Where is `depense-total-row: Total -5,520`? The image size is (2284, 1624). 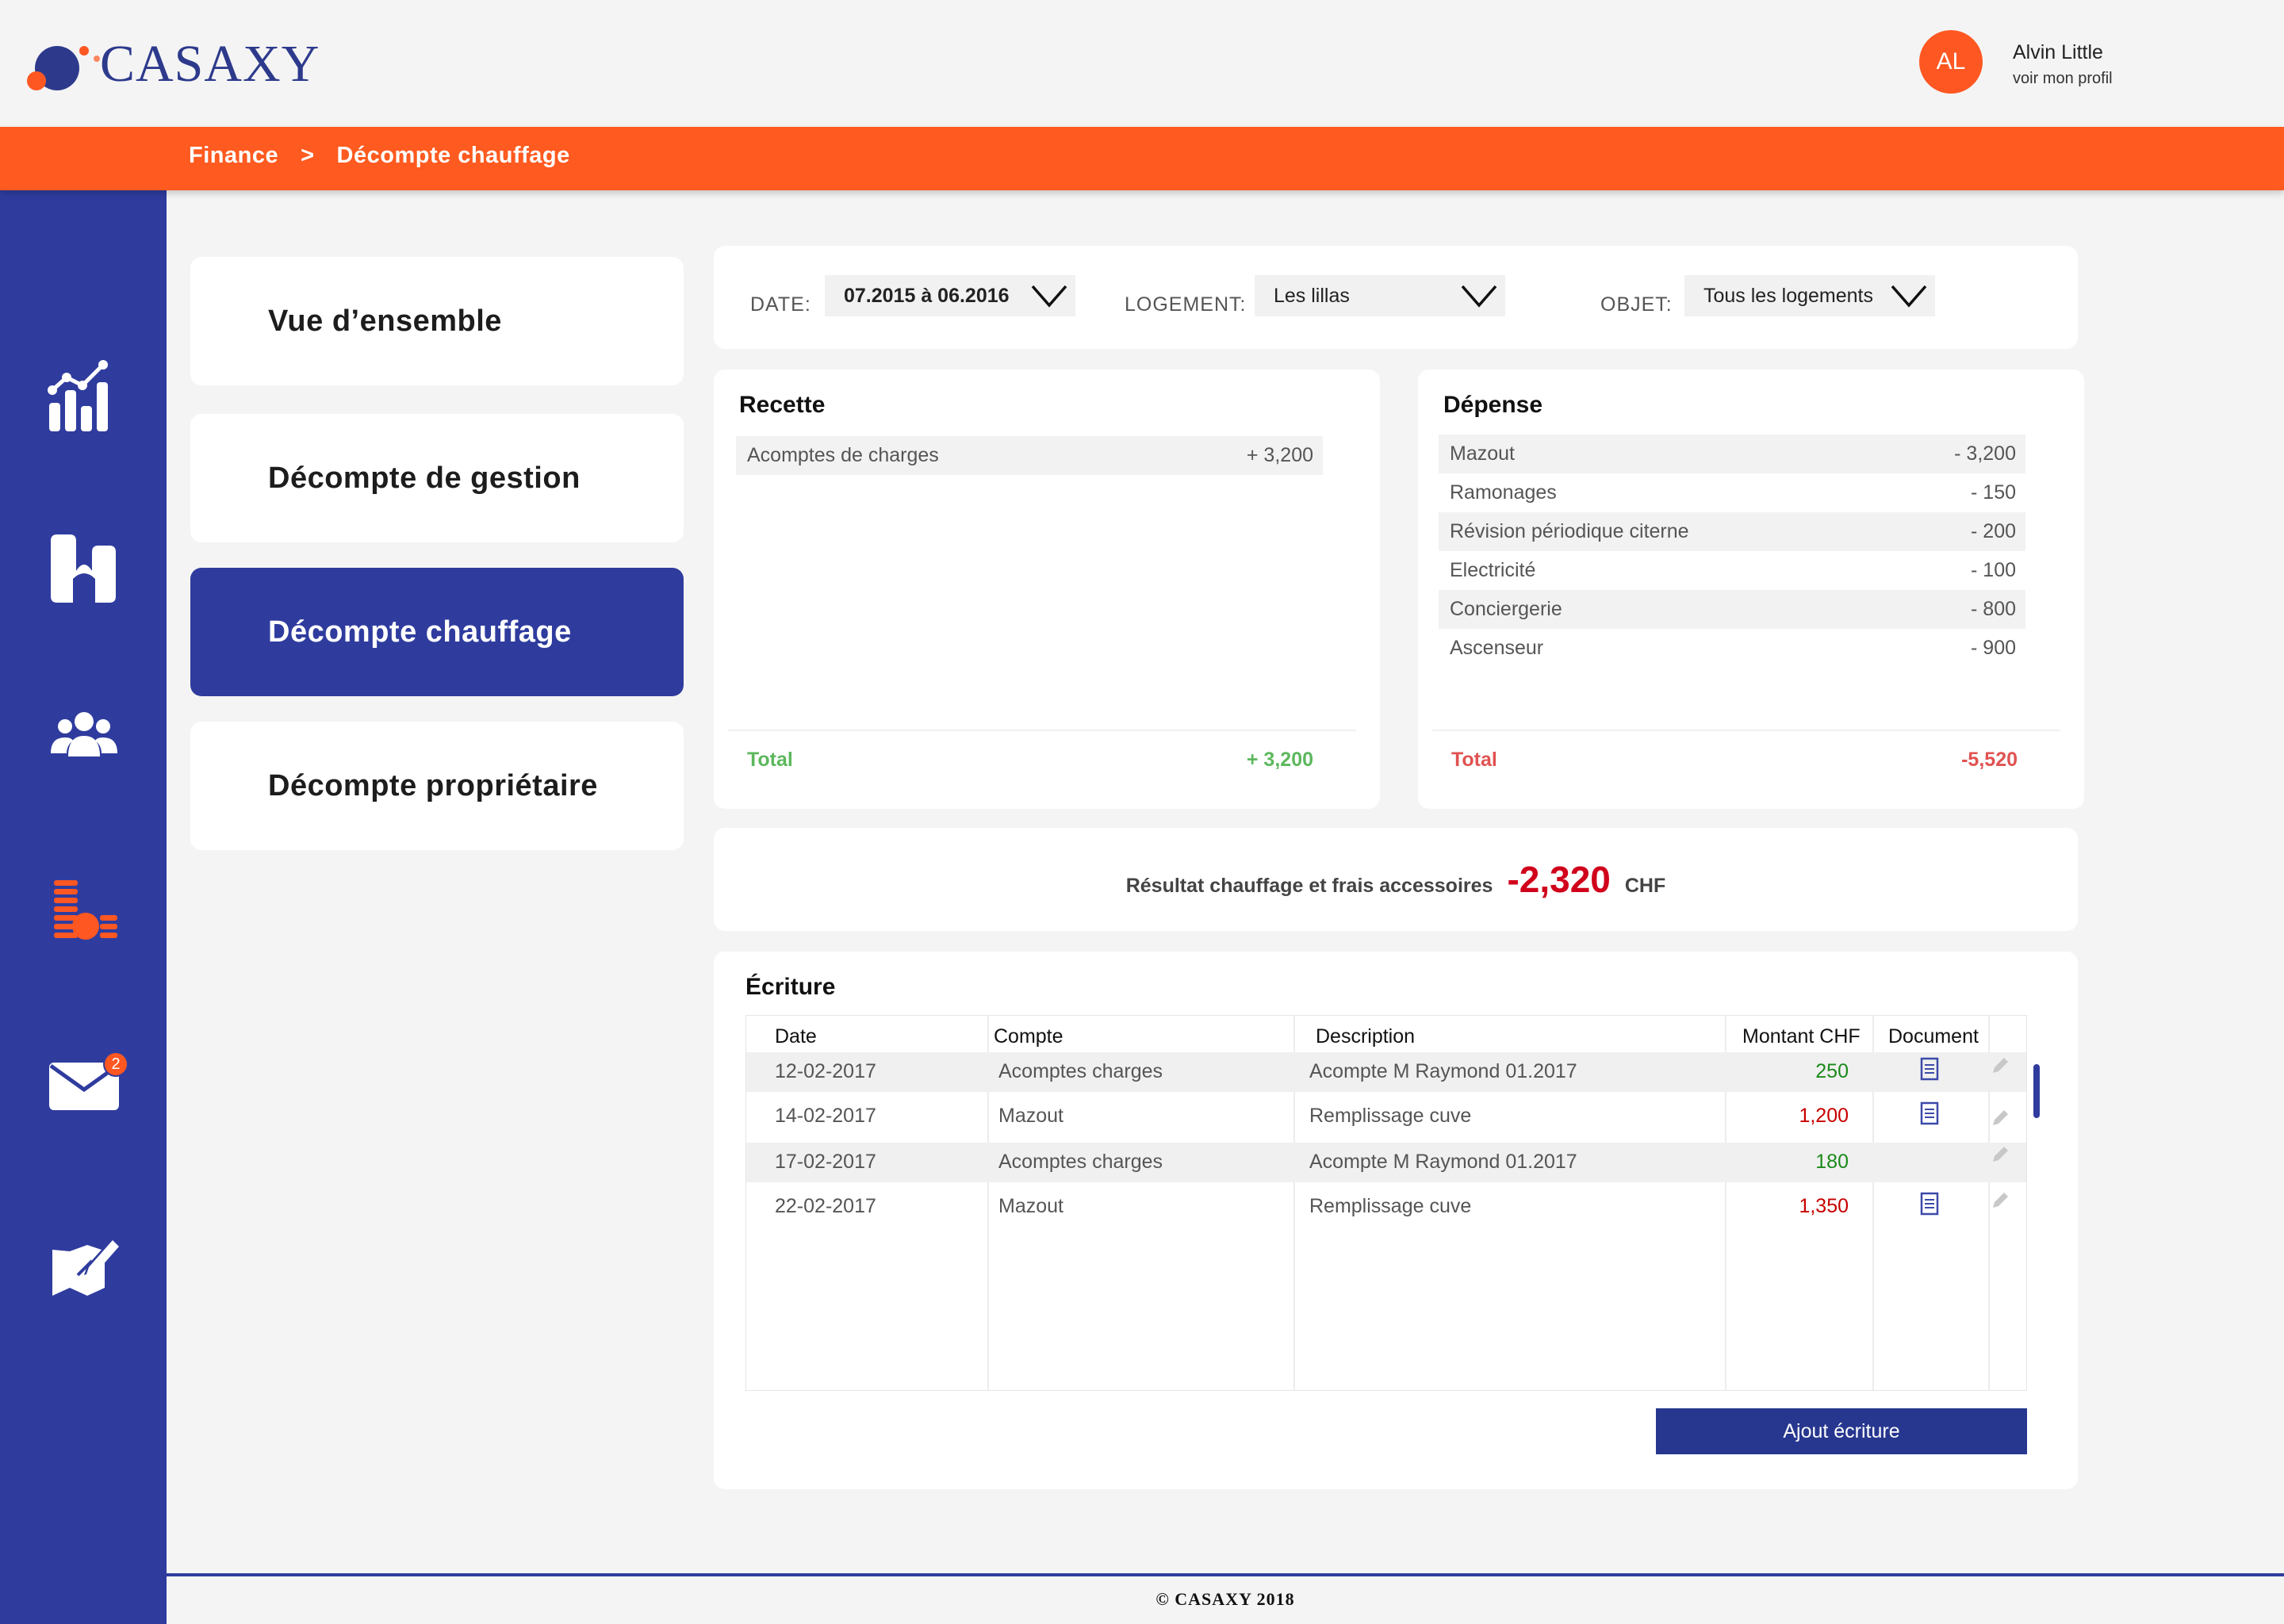
depense-total-row: Total -5,520 is located at coordinates (1734, 760).